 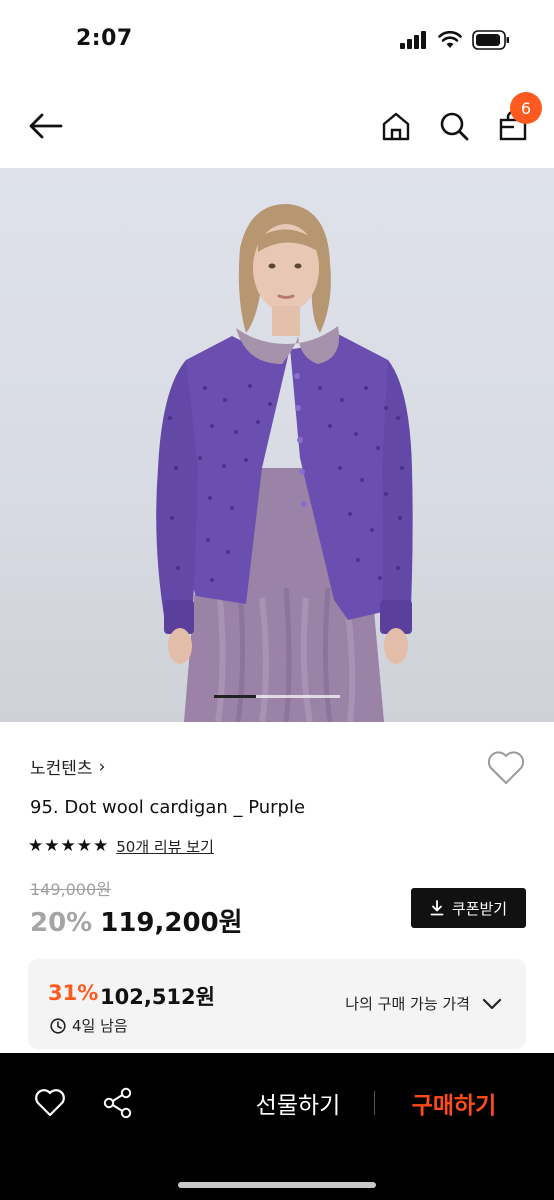 I want to click on discount-rate: 20%, so click(x=61, y=923).